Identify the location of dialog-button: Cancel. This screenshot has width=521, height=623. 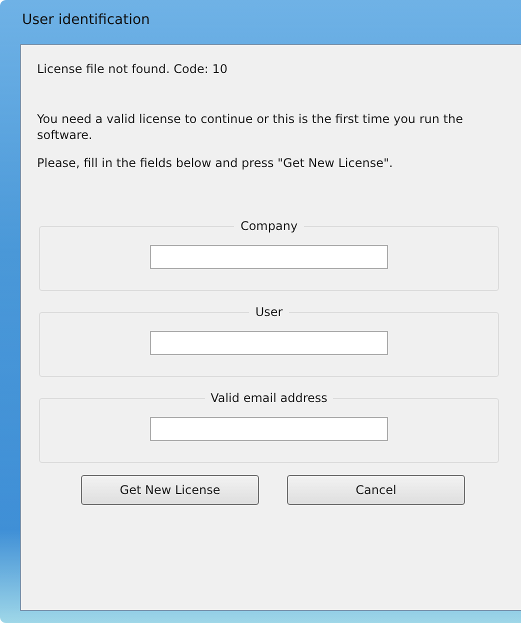
(376, 490).